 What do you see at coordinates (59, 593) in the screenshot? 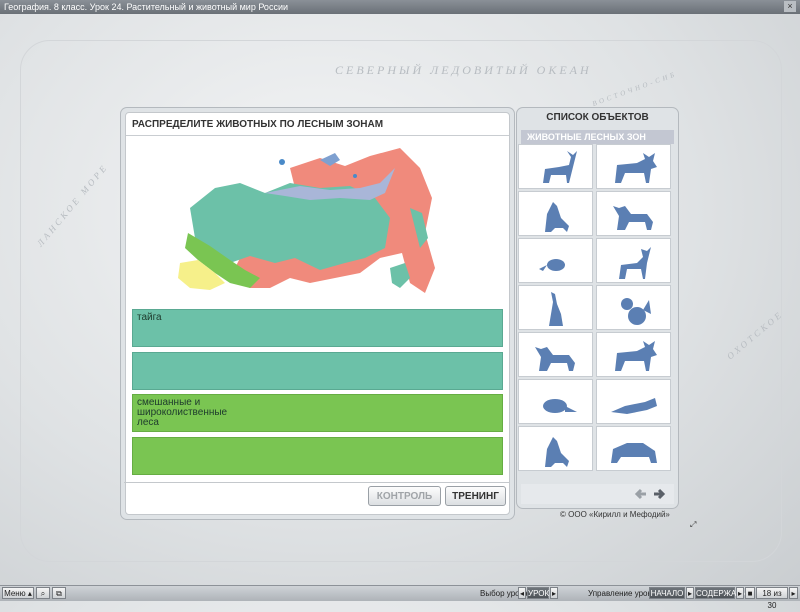
I see `copy-button: ⧉` at bounding box center [59, 593].